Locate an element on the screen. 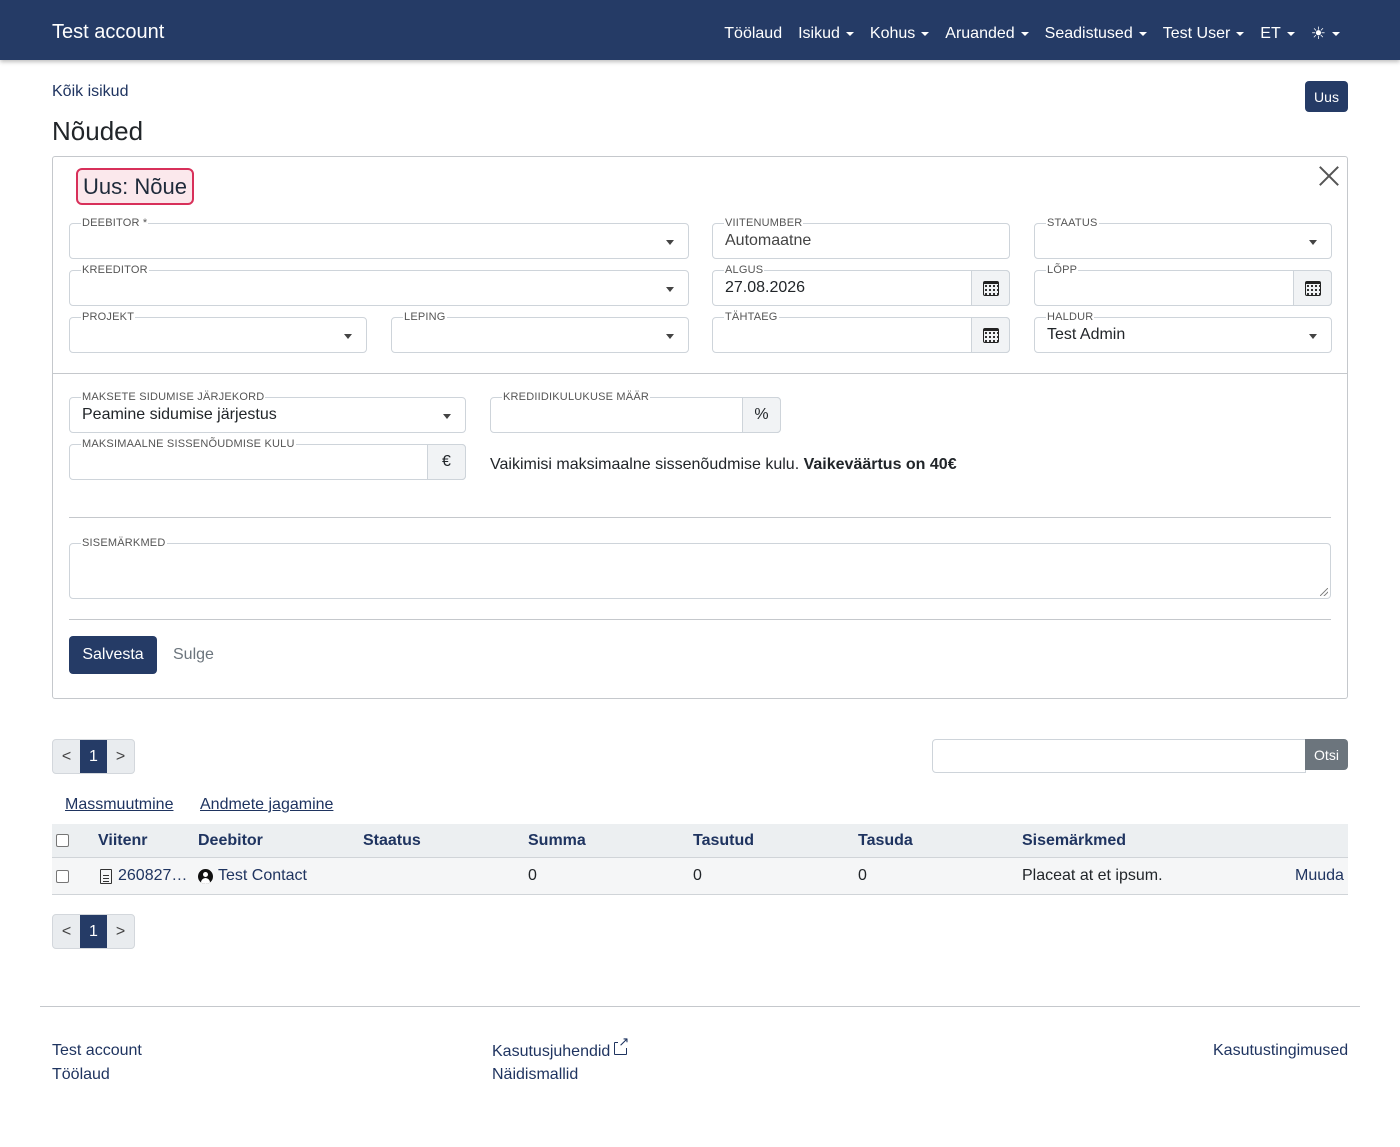 The width and height of the screenshot is (1400, 1147). form-title: Uus: Nõue is located at coordinates (135, 186).